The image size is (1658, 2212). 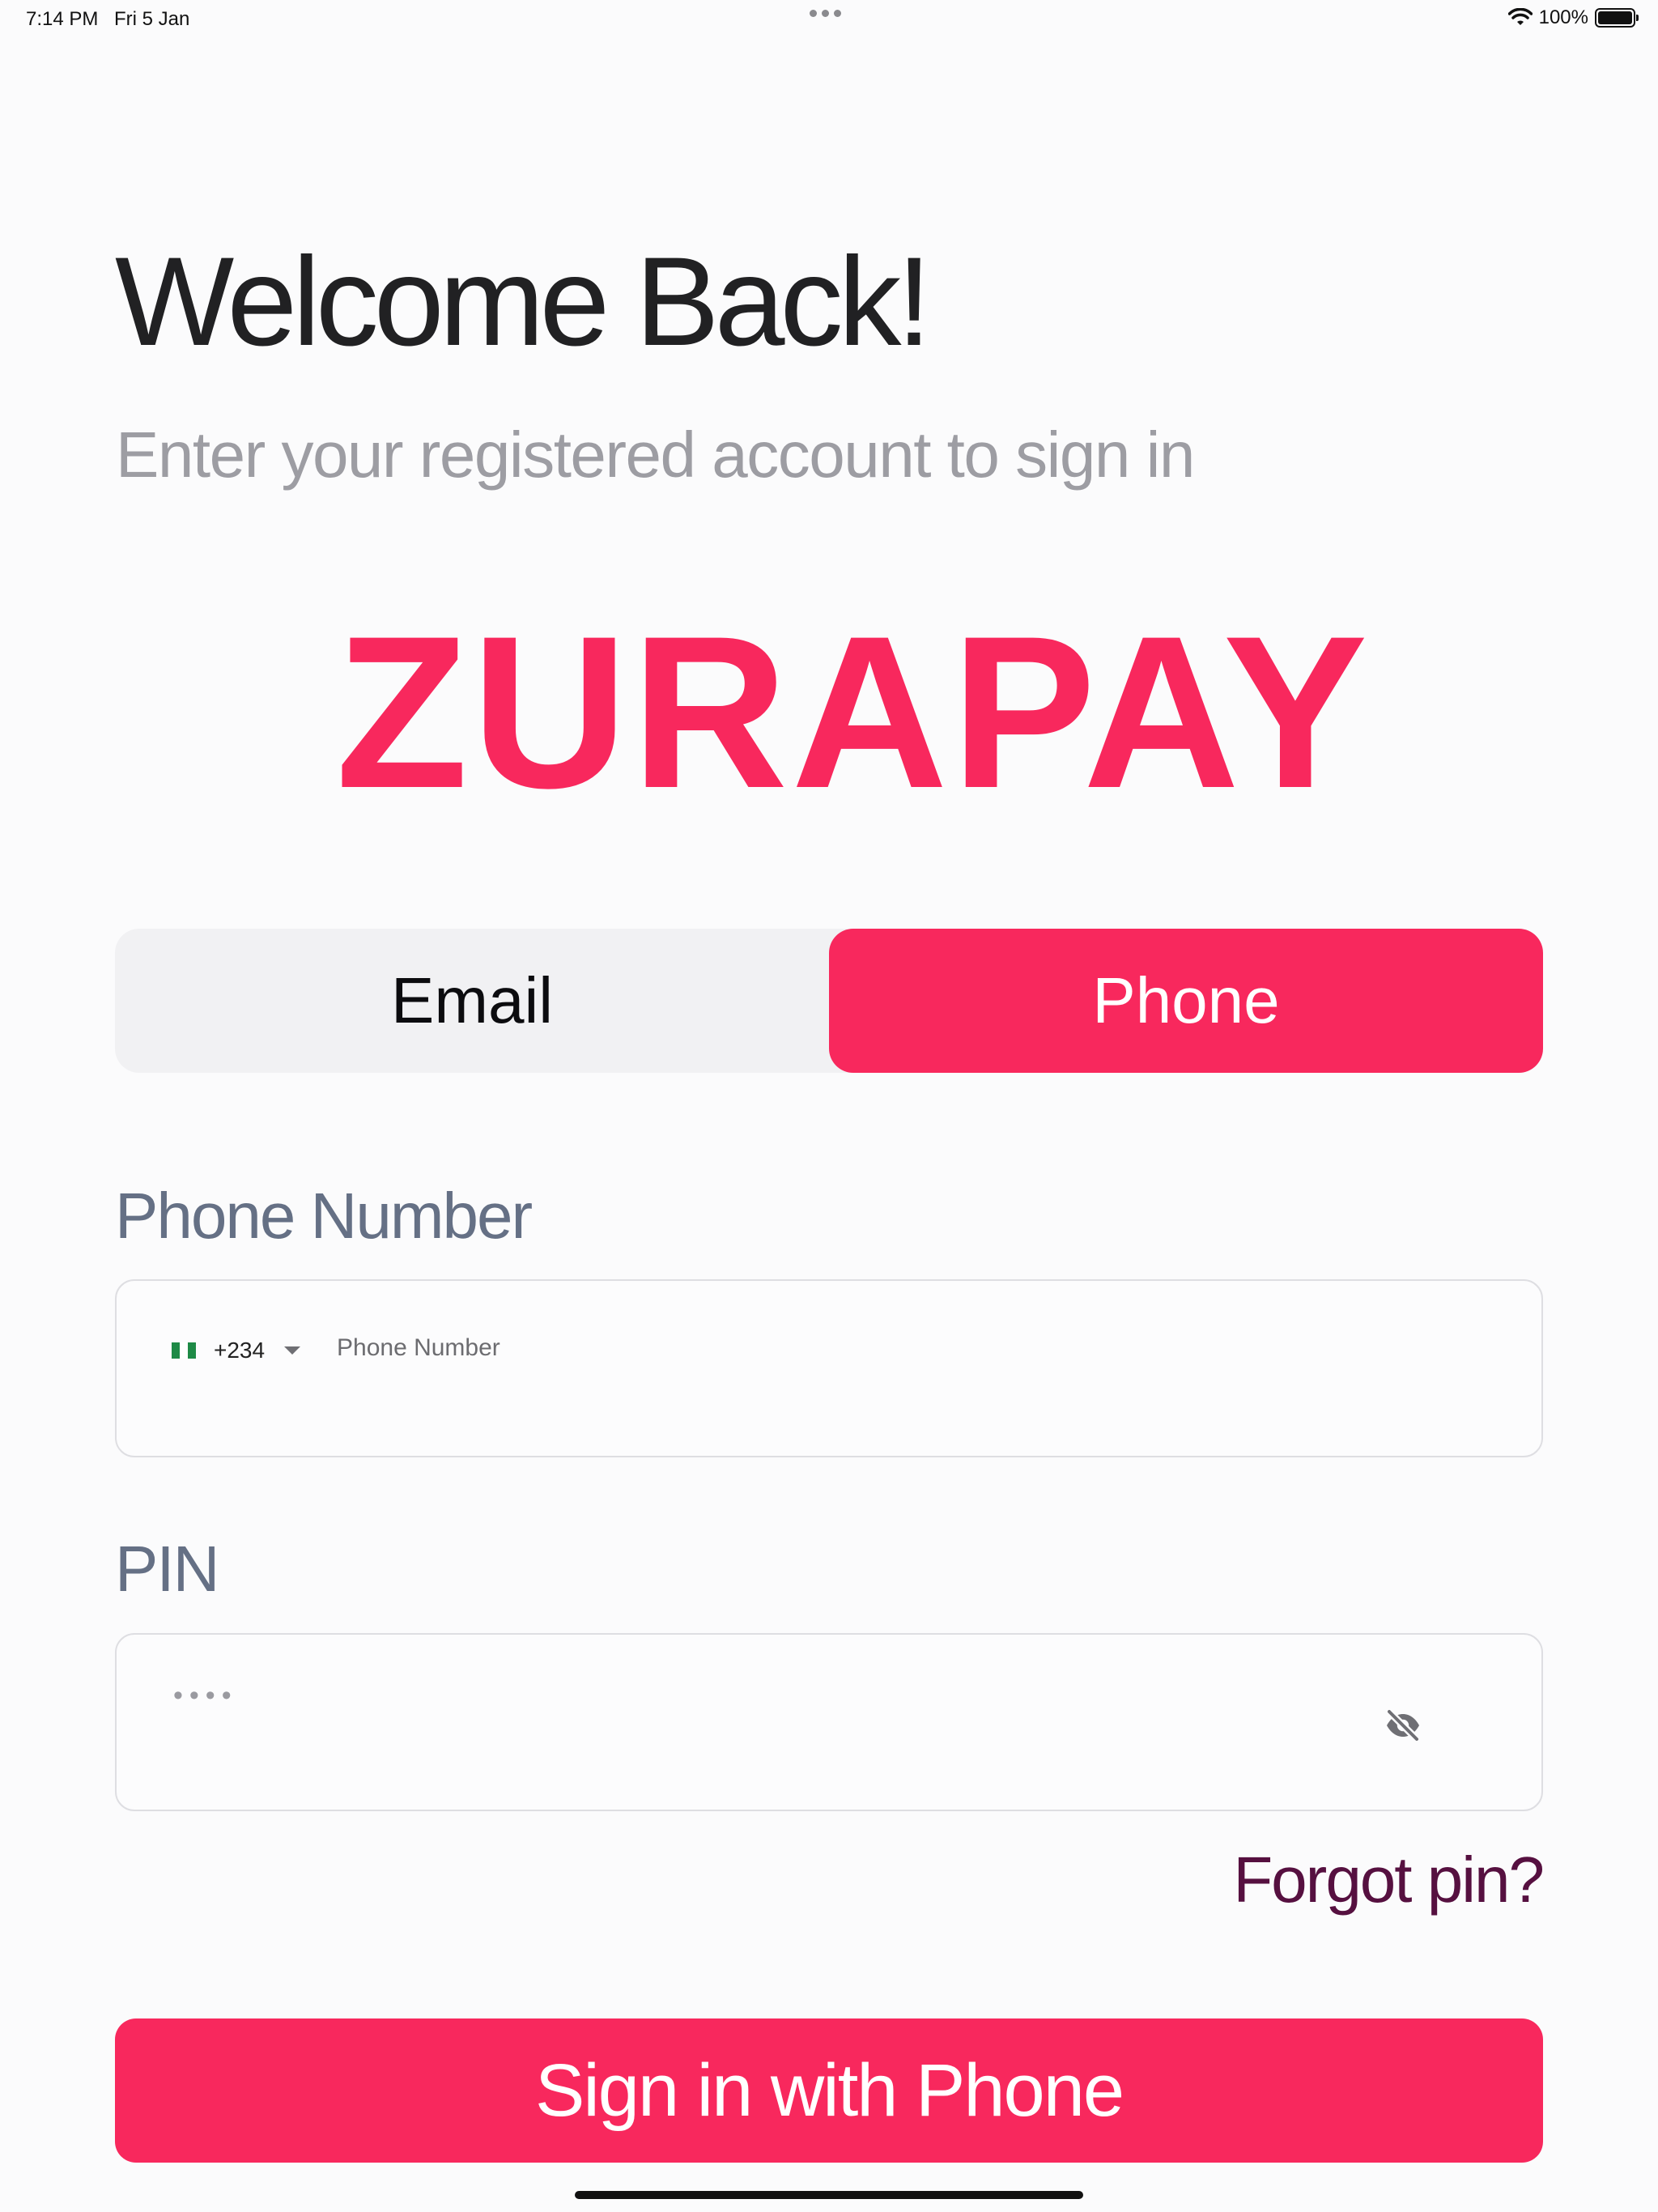 I want to click on phone-number-field: +234, so click(x=829, y=1368).